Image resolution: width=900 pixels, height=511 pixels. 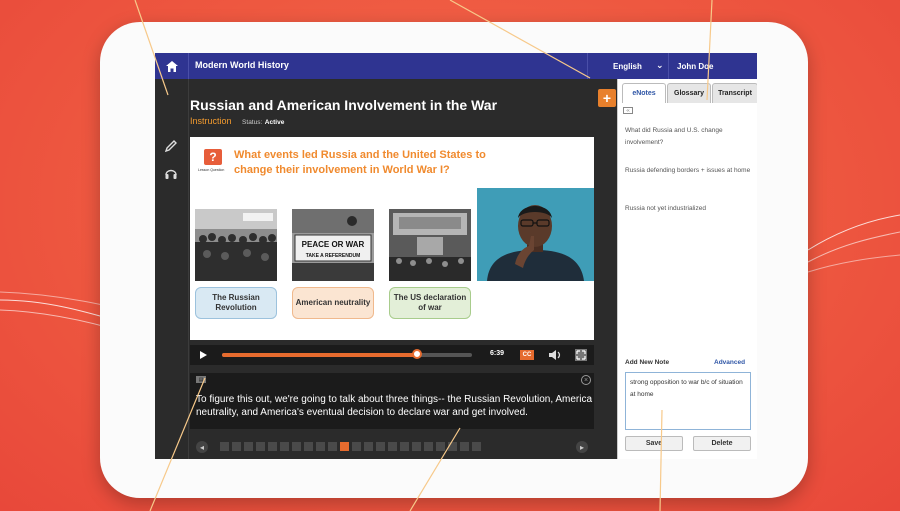 I want to click on volume-icon, so click(x=555, y=355).